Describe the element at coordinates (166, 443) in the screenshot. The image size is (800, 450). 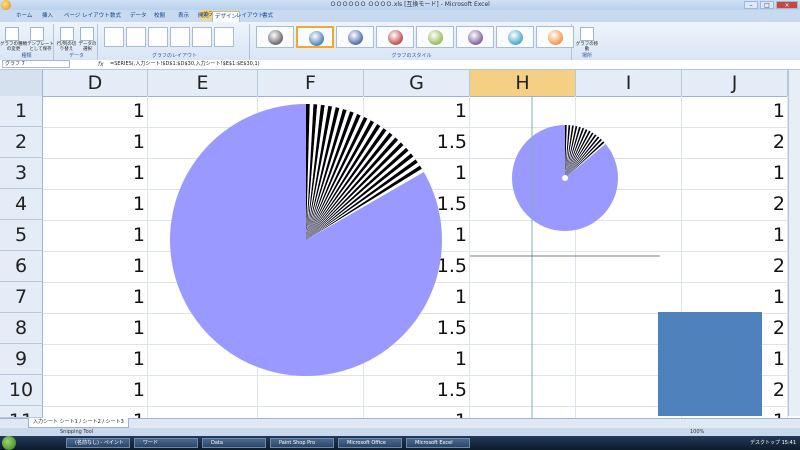
I see `taskbar-item-2: ワード` at that location.